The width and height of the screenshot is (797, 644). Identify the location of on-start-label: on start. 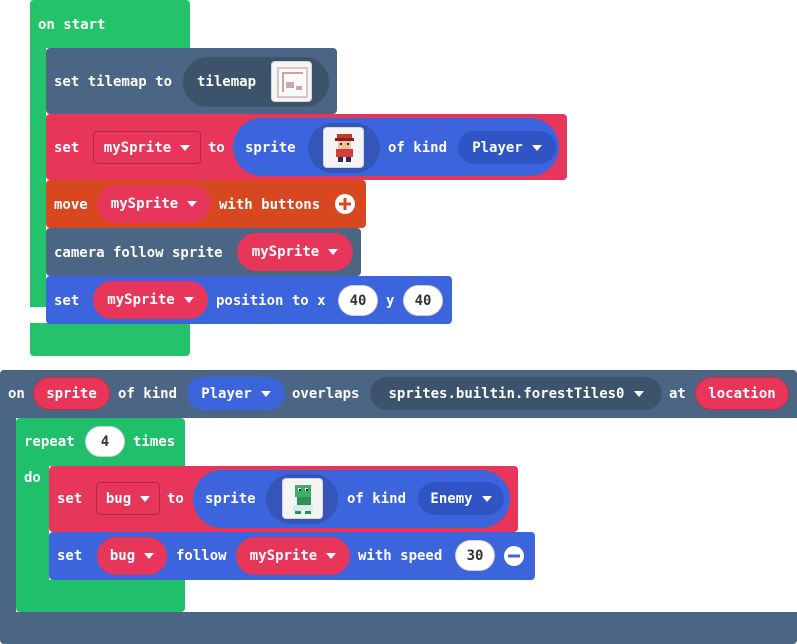
(72, 25).